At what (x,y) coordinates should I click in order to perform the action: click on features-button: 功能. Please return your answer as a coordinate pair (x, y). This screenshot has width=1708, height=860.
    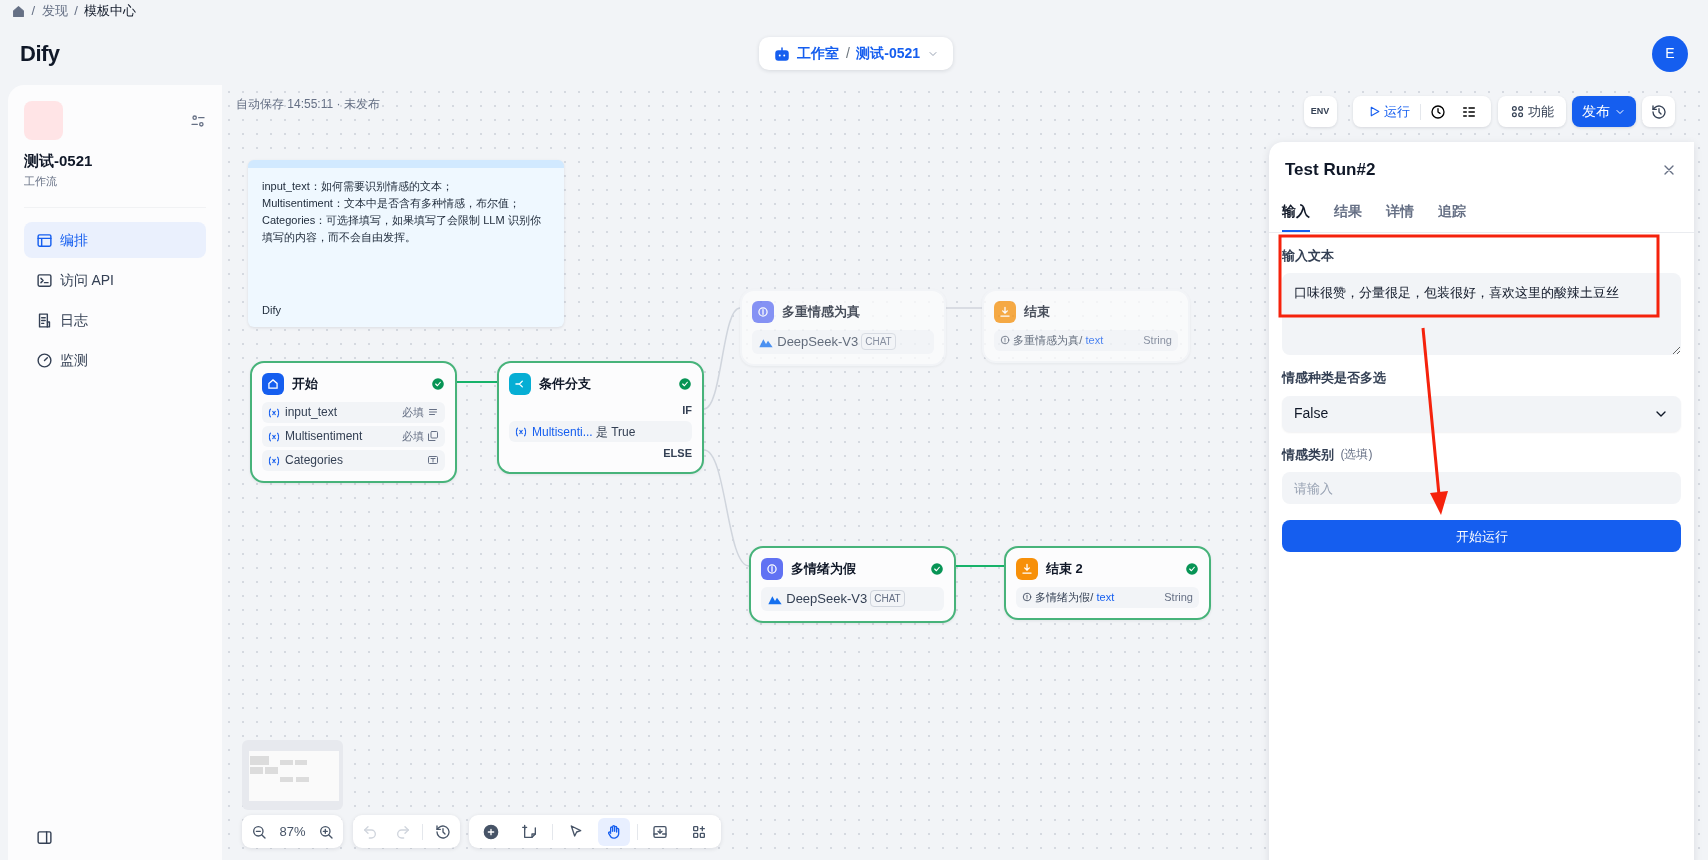
    Looking at the image, I should click on (1531, 111).